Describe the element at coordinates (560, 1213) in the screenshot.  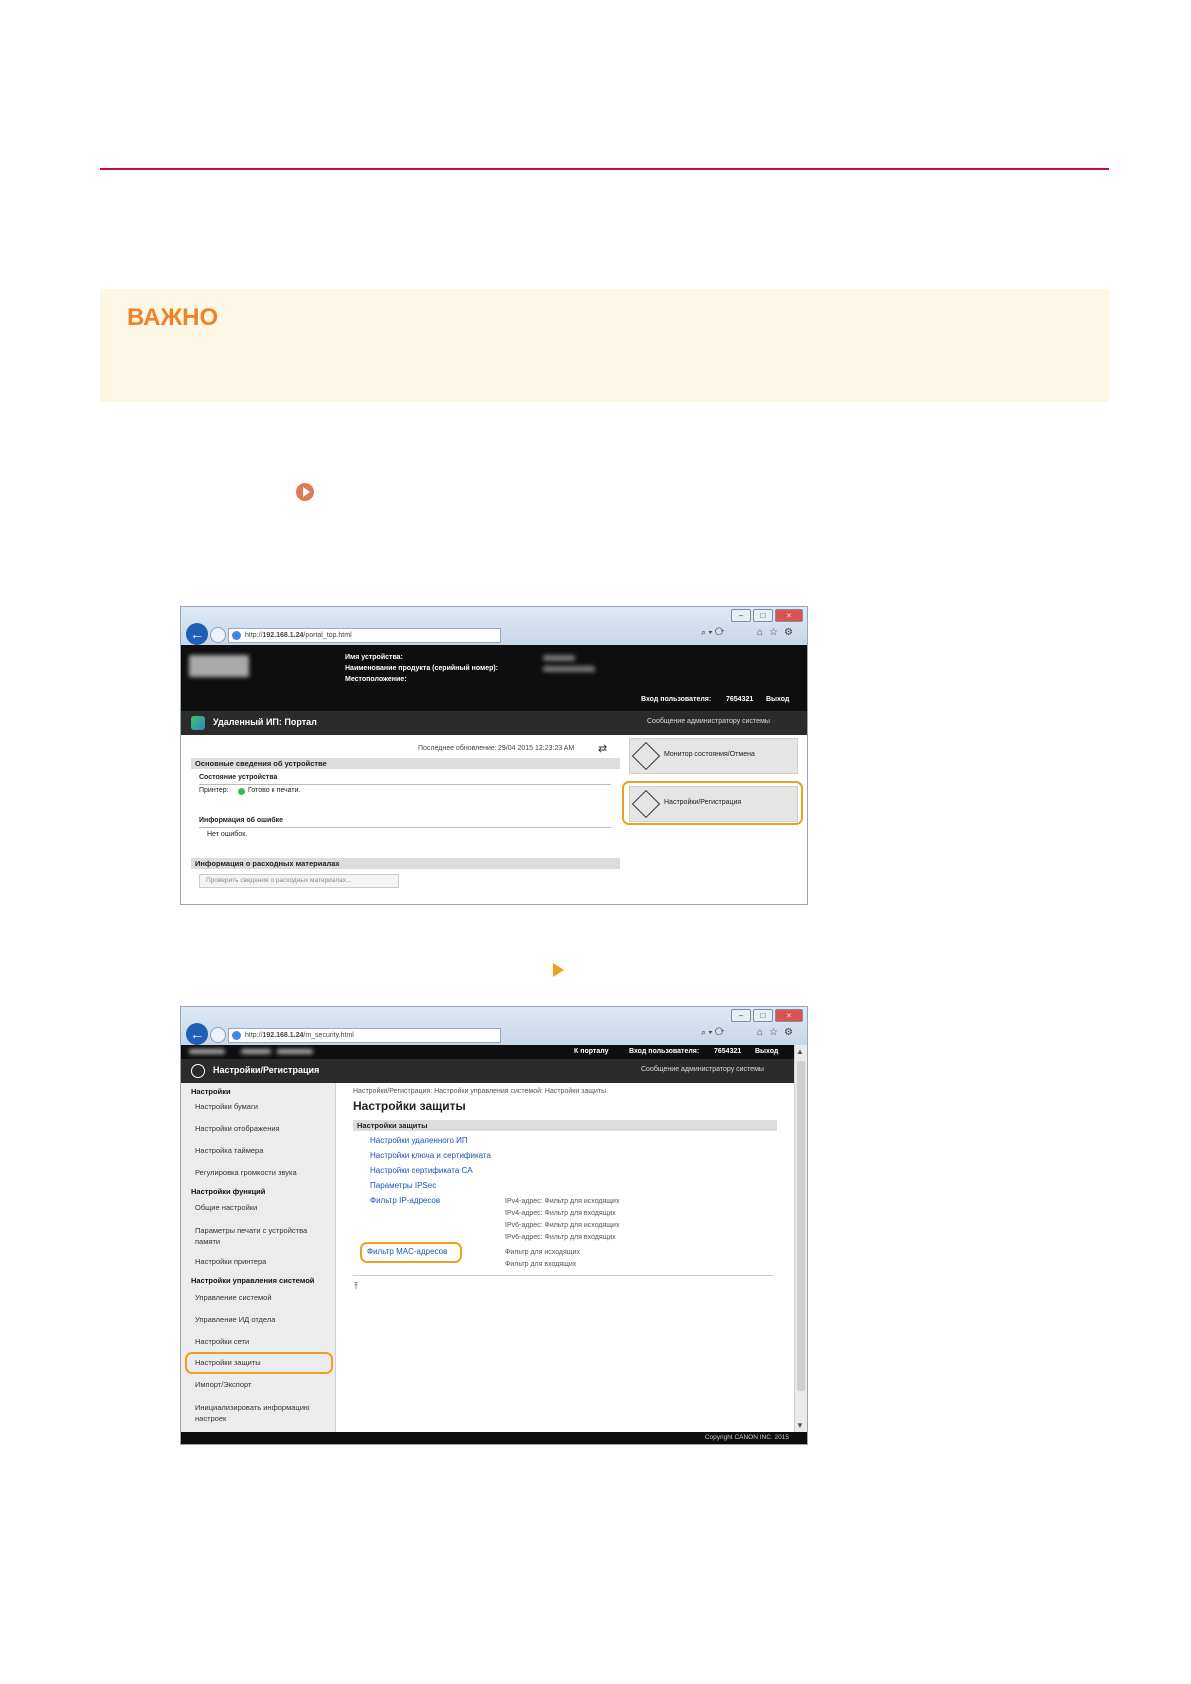
I see `ip-filter-detail: IPv4-адрес: Фильтр для входящих` at that location.